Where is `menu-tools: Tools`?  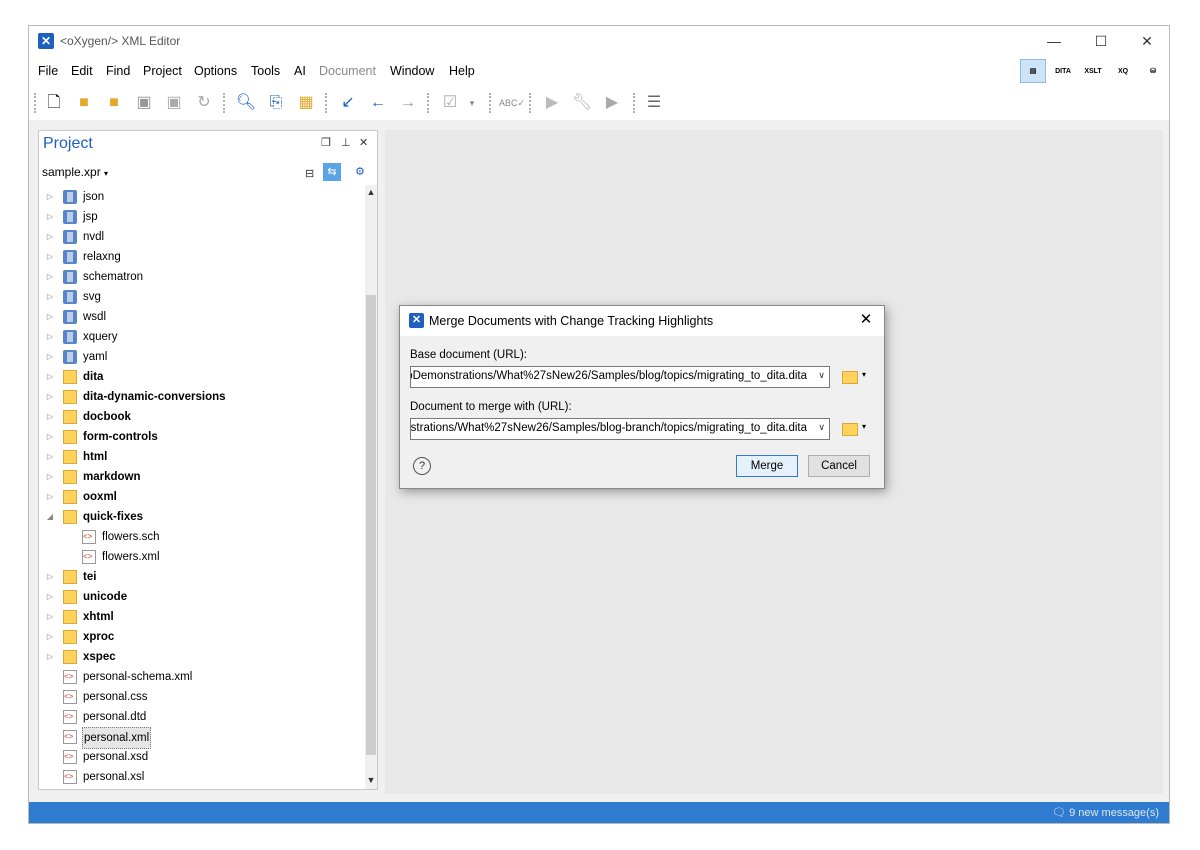 menu-tools: Tools is located at coordinates (265, 71).